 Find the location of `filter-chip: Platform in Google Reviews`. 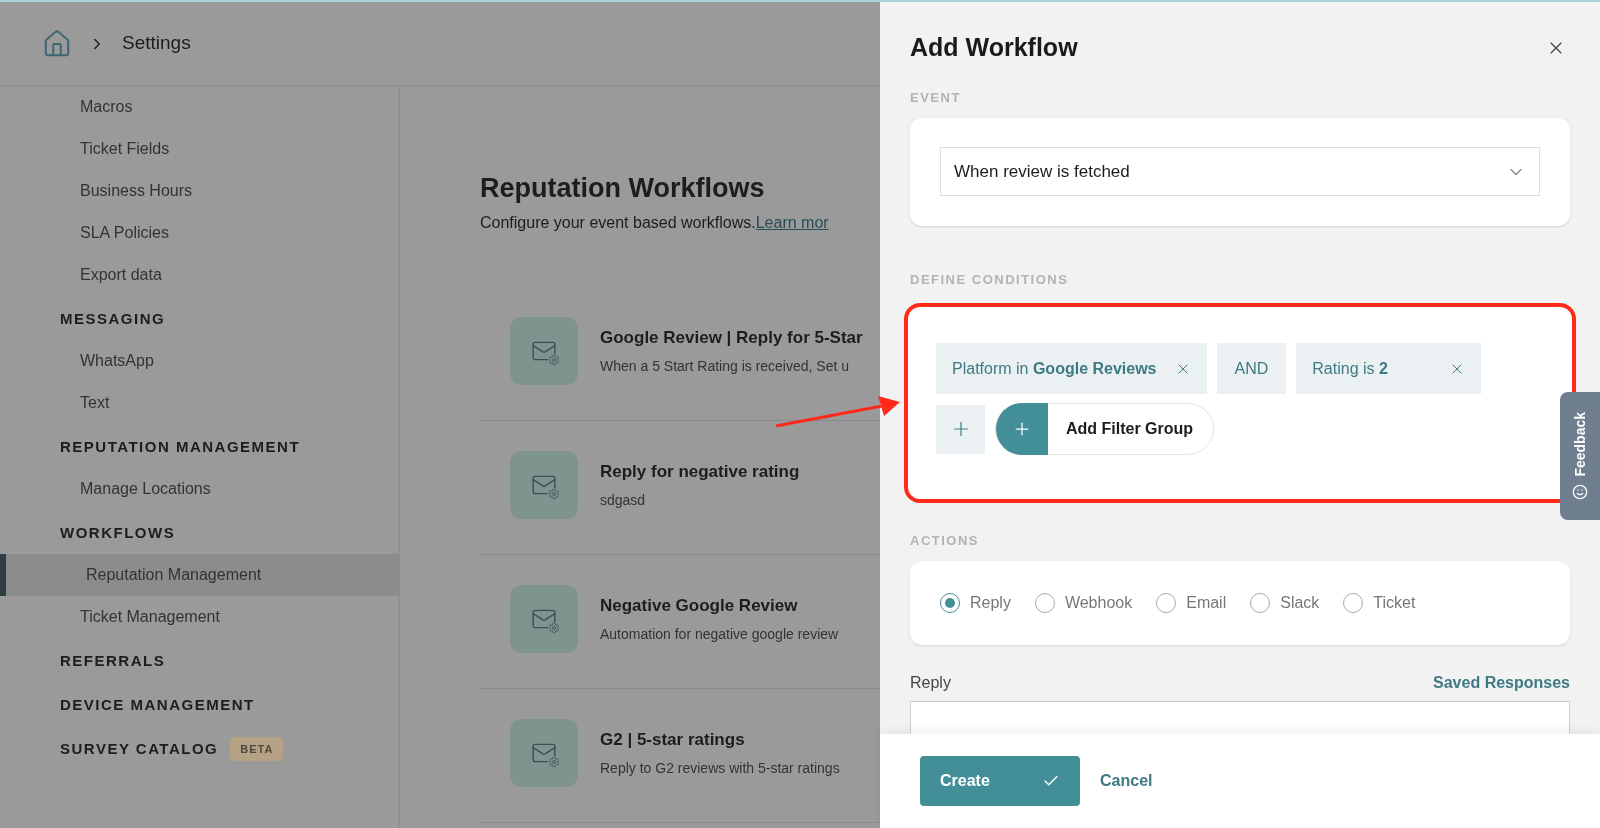

filter-chip: Platform in Google Reviews is located at coordinates (1071, 368).